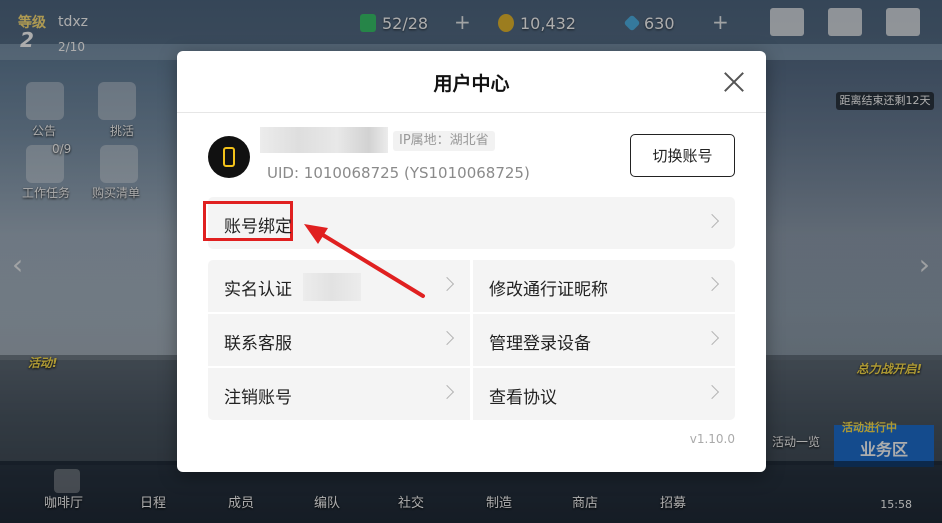 The width and height of the screenshot is (942, 523). What do you see at coordinates (712, 439) in the screenshot?
I see `version-label: v1.10.0` at bounding box center [712, 439].